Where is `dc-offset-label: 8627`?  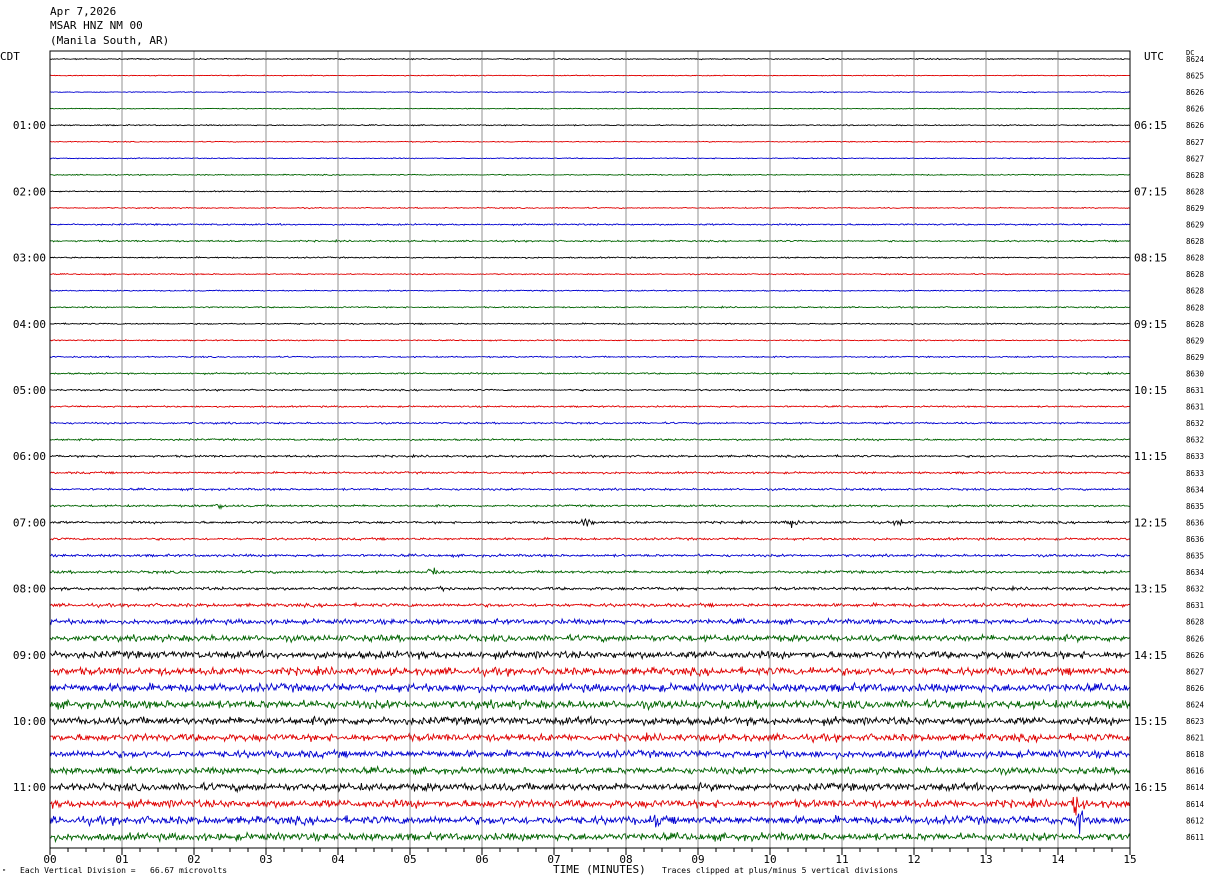
dc-offset-label: 8627 is located at coordinates (1195, 142).